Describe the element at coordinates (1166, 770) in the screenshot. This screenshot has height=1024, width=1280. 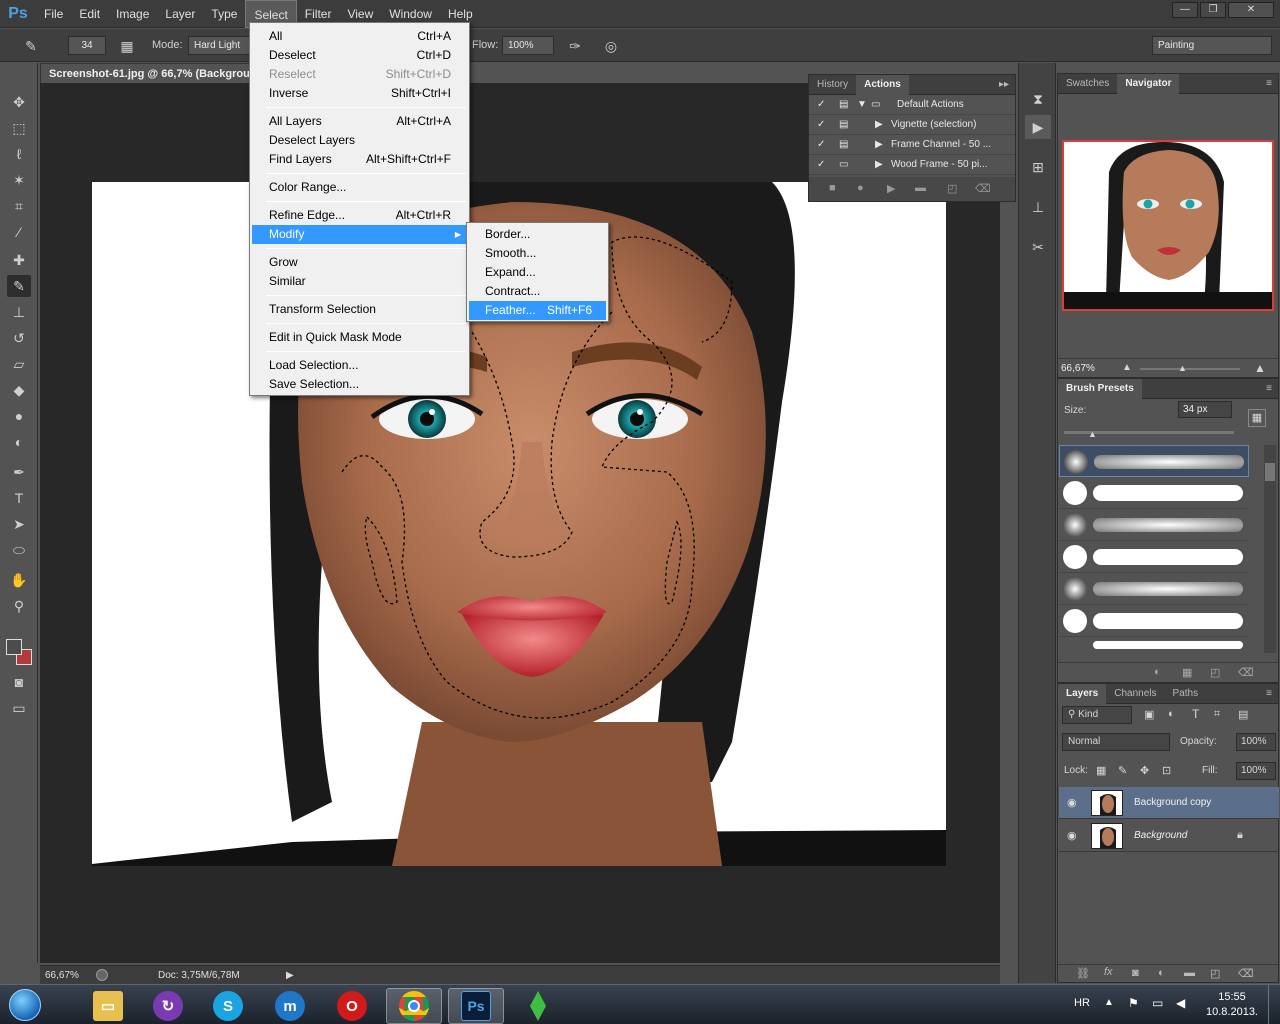
I see `lock-all-icon: ⊡` at that location.